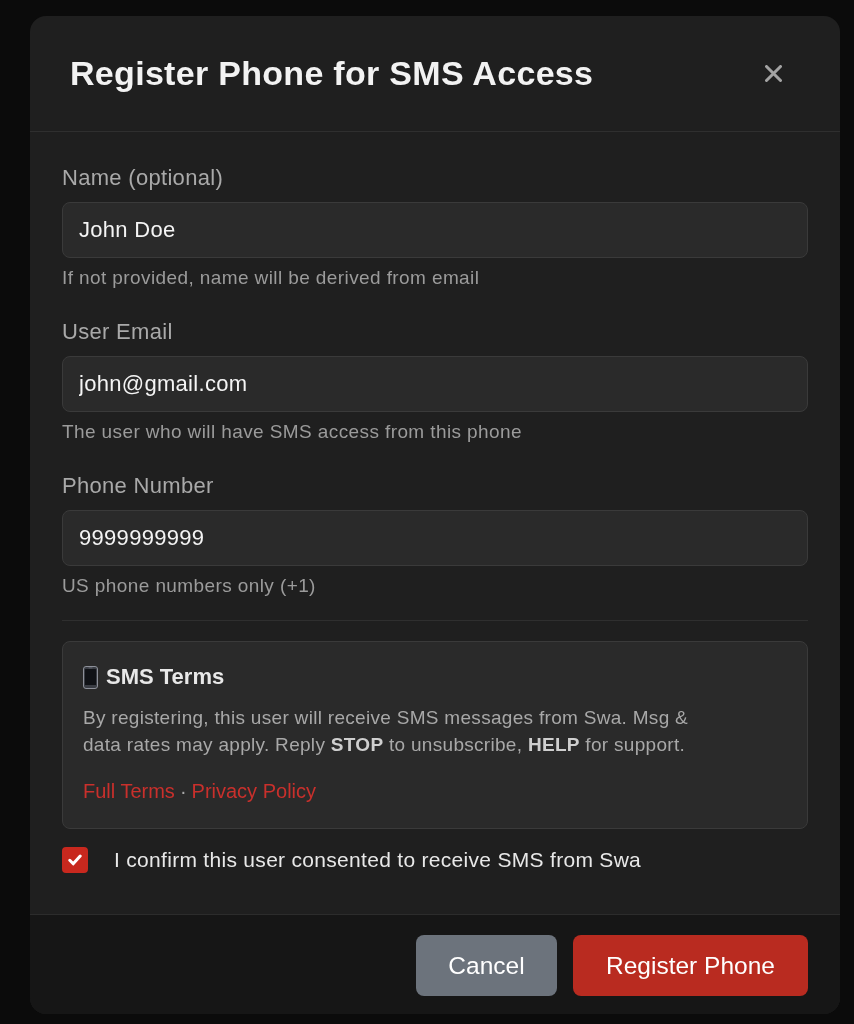  What do you see at coordinates (690, 965) in the screenshot?
I see `register-button: Register Phone` at bounding box center [690, 965].